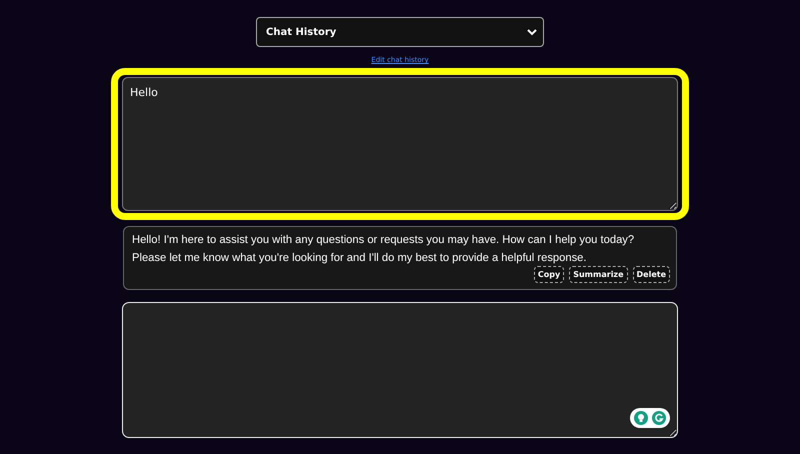 The height and width of the screenshot is (454, 800). I want to click on action-button: Copy, so click(549, 274).